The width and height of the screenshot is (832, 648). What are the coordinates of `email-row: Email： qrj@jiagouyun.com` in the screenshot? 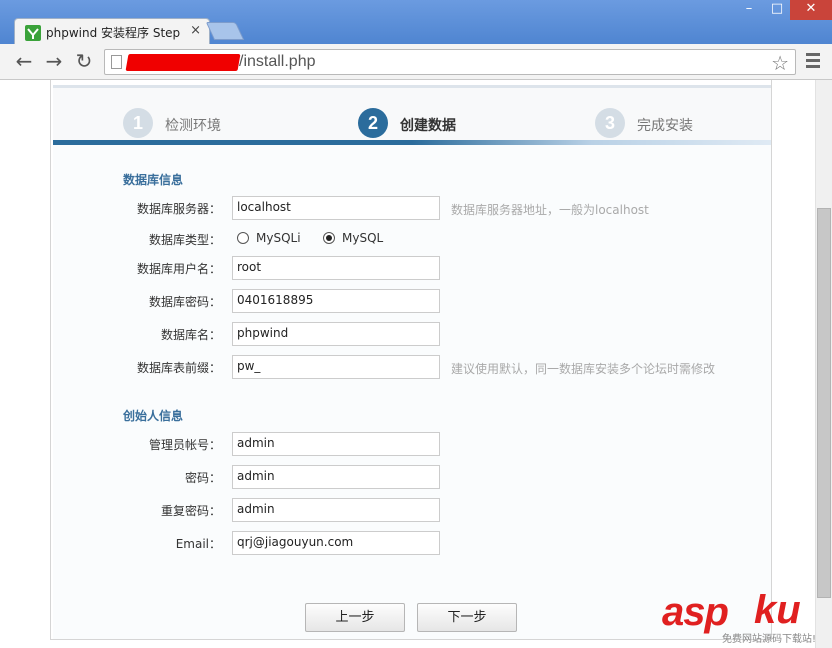 It's located at (412, 543).